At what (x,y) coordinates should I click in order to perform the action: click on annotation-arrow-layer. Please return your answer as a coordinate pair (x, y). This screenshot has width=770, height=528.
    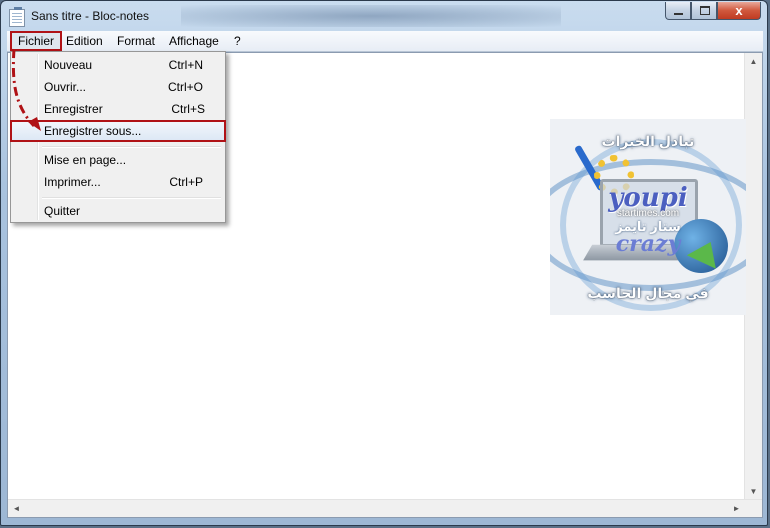
    Looking at the image, I should click on (26, 89).